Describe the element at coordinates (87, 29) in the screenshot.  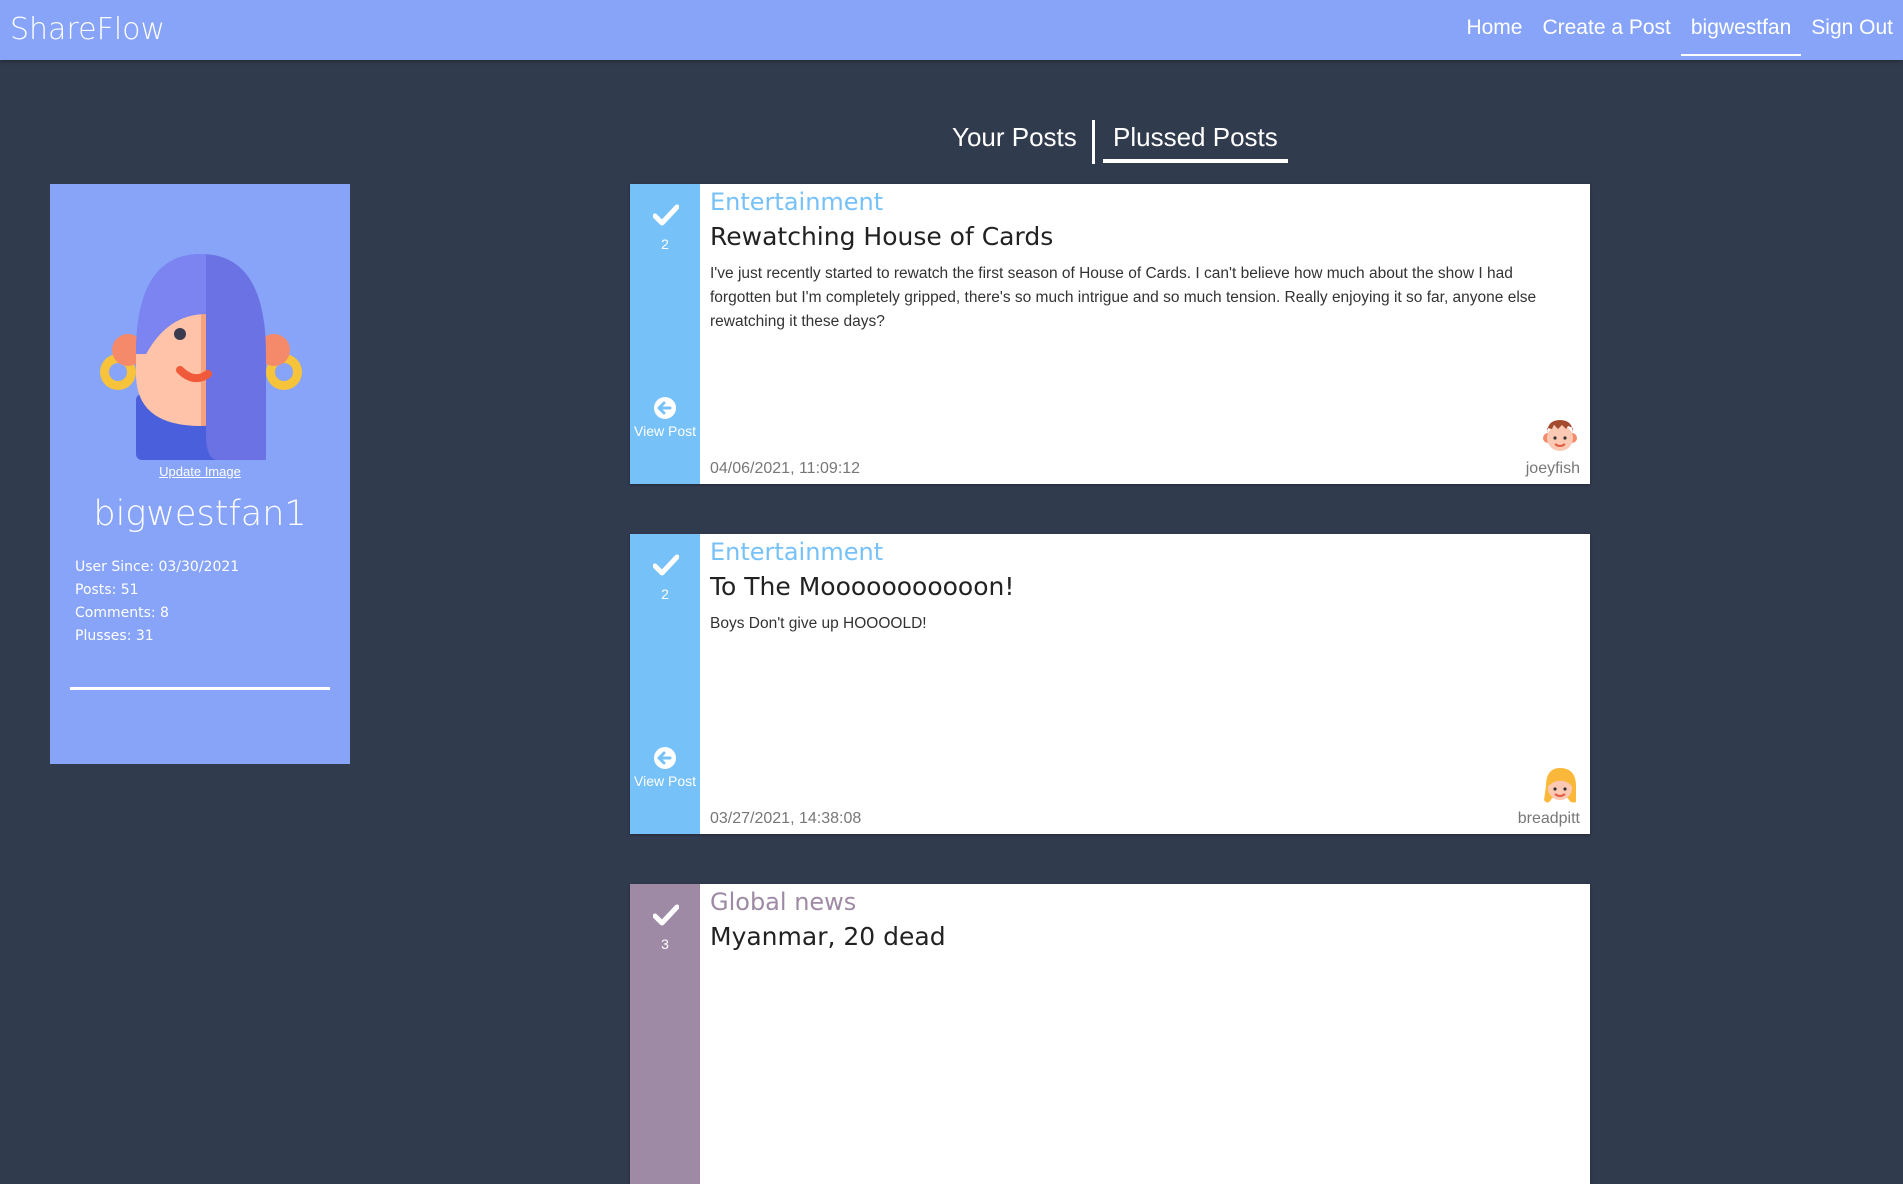
I see `brand-logo: ShareFlow` at that location.